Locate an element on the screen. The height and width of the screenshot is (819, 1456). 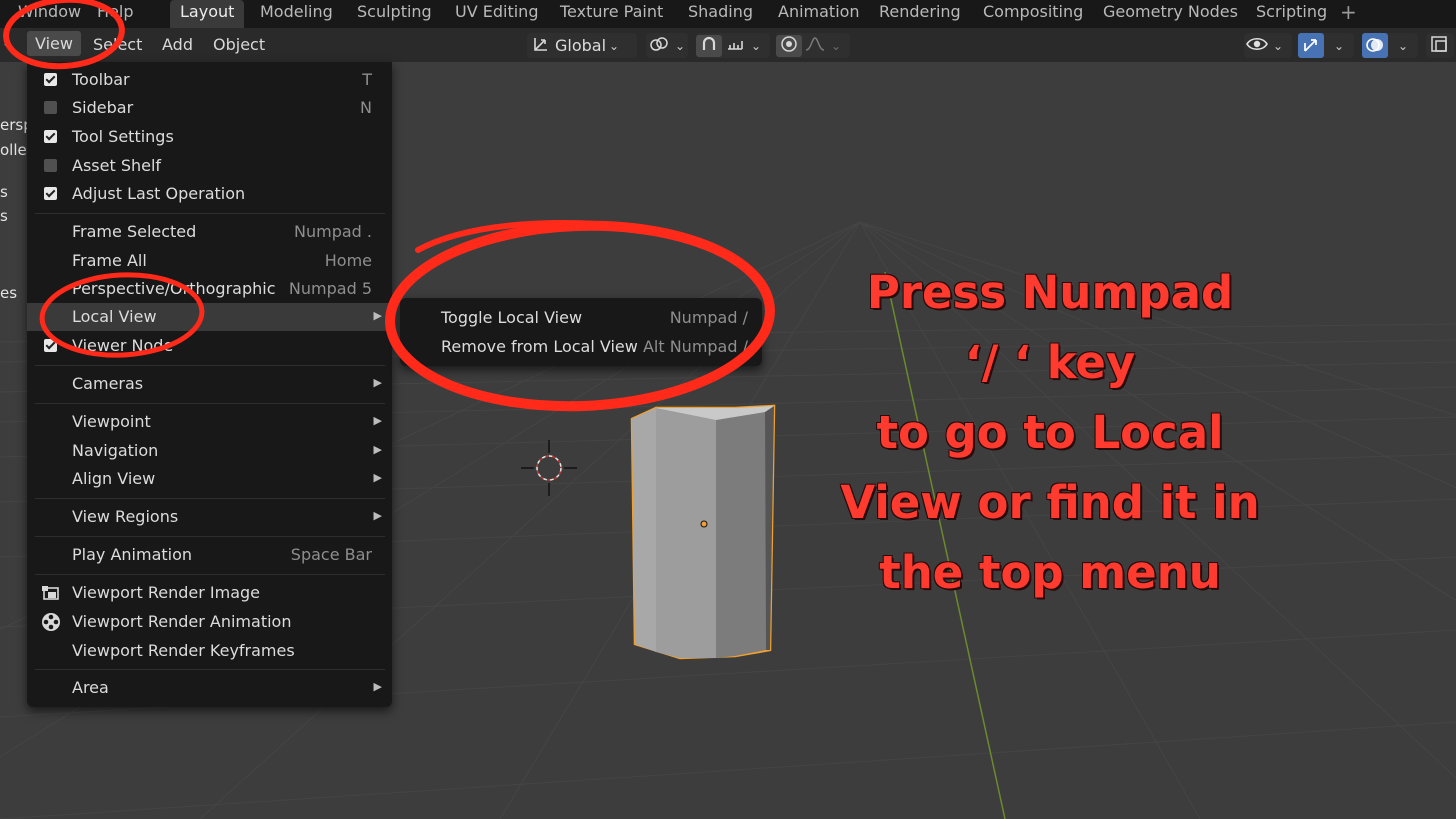
transform-orientation-dropdown: Global ⌄ is located at coordinates (582, 45).